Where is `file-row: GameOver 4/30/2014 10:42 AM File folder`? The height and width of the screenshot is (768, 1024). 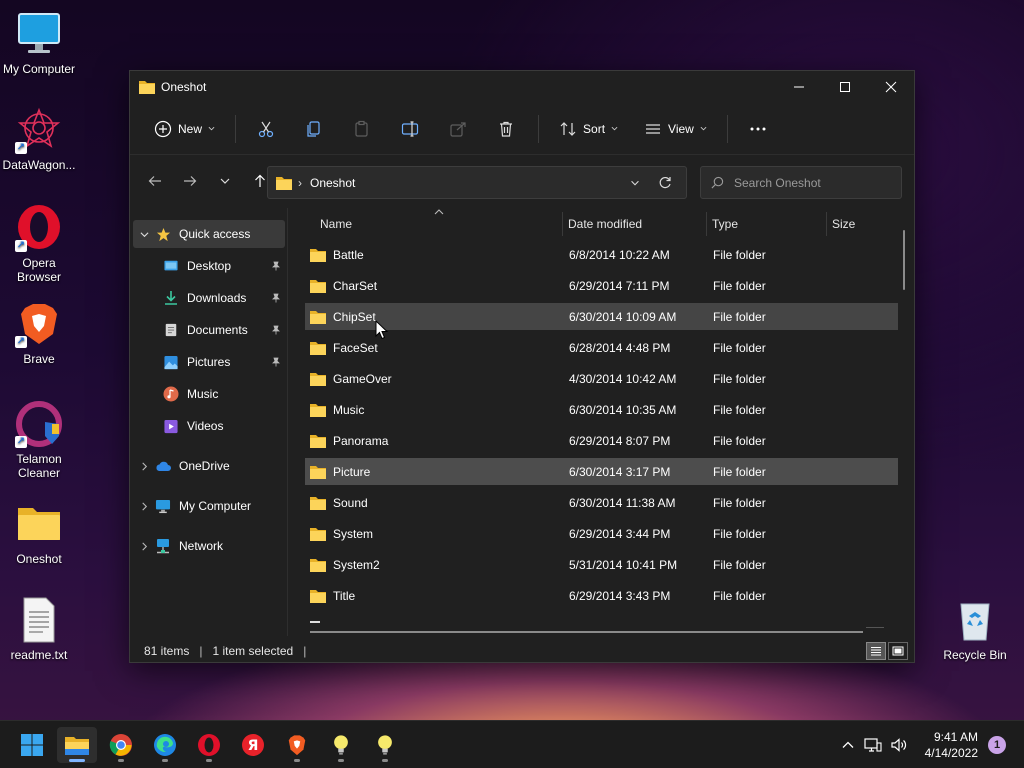
file-row: GameOver 4/30/2014 10:42 AM File folder is located at coordinates (601, 378).